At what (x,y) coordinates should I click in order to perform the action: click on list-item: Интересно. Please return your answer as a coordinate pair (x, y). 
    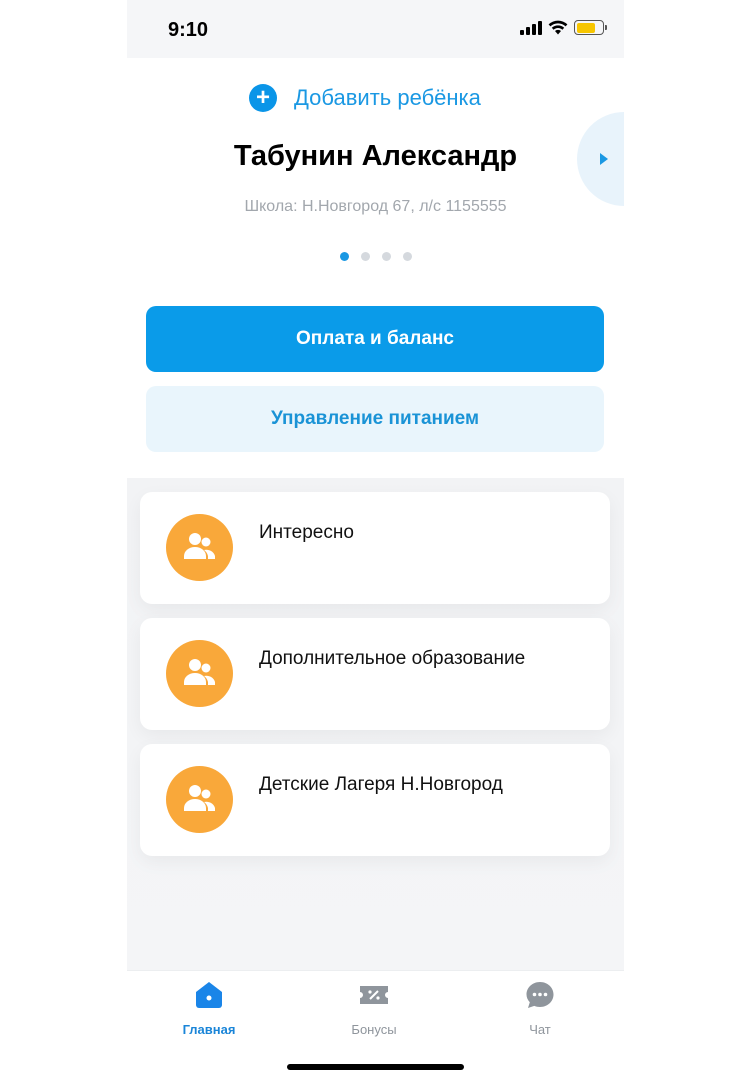
    Looking at the image, I should click on (375, 548).